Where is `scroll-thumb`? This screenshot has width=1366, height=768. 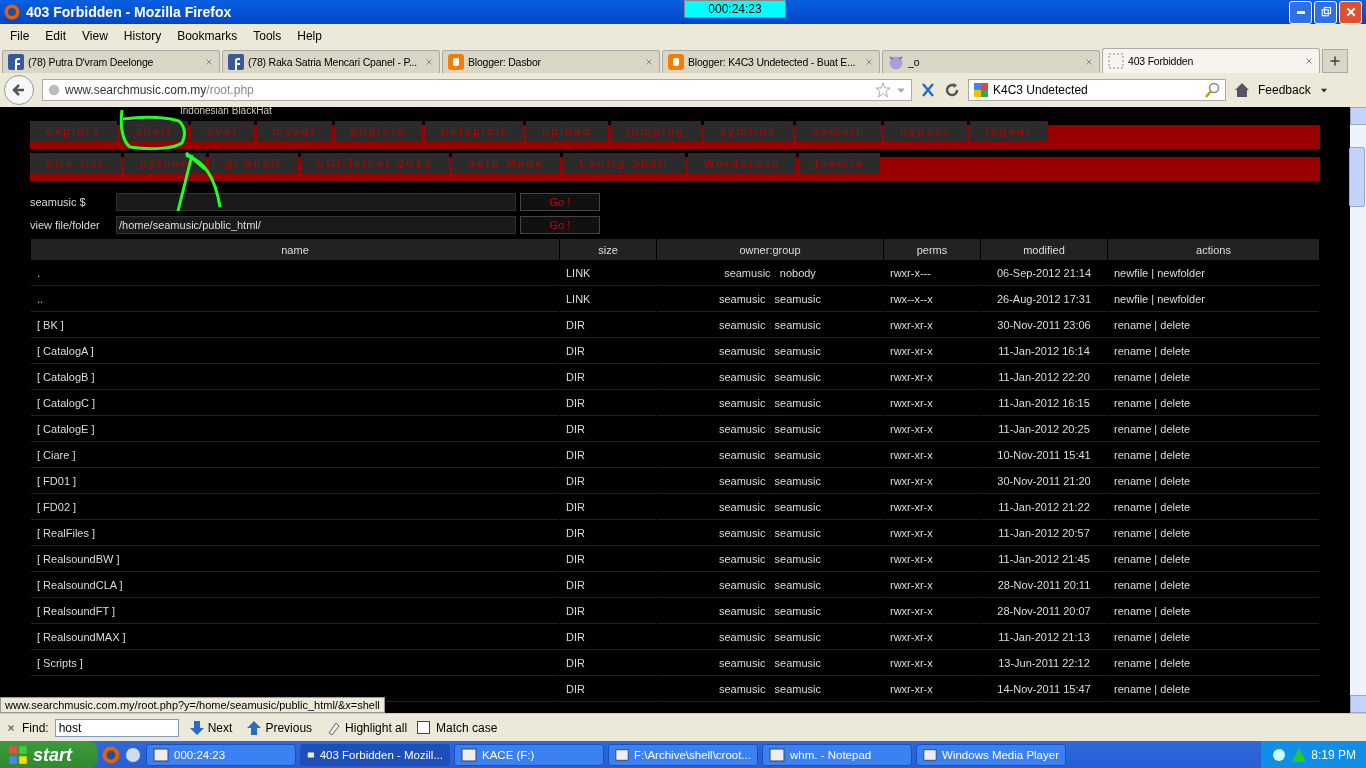
scroll-thumb is located at coordinates (1357, 177).